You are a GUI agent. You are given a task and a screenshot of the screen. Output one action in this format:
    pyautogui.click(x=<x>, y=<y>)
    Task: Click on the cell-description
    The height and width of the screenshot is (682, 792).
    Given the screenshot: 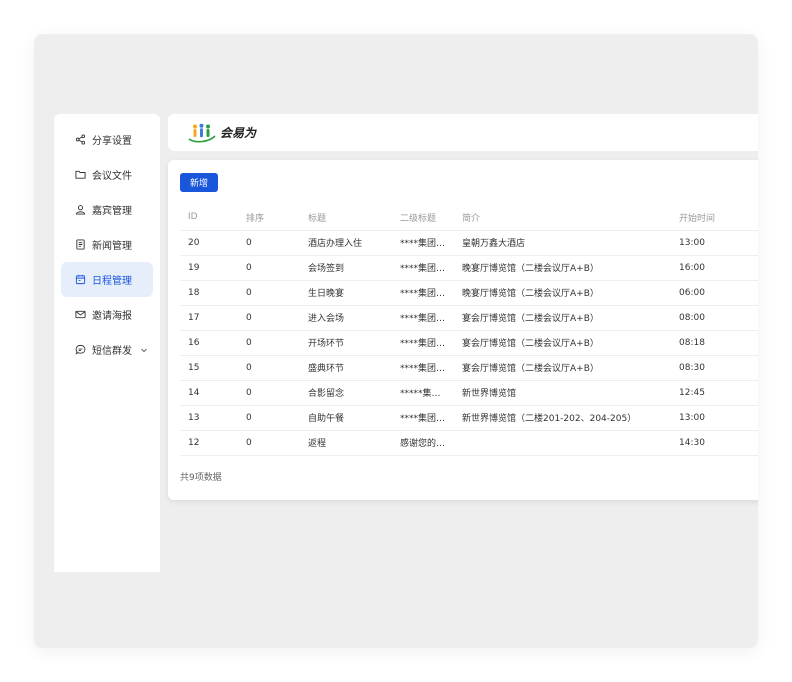 What is the action you would take?
    pyautogui.click(x=570, y=443)
    